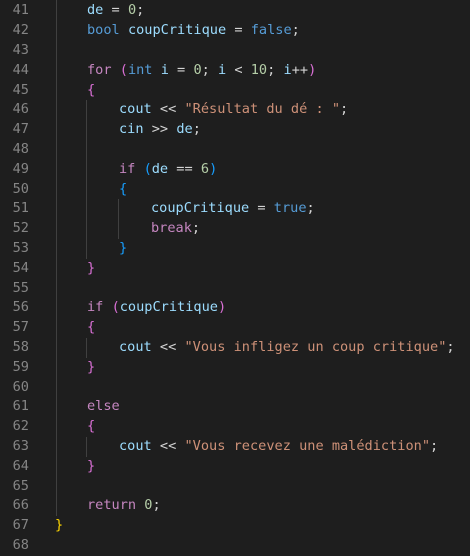 The image size is (470, 556). What do you see at coordinates (235, 368) in the screenshot?
I see `code-line: 59}` at bounding box center [235, 368].